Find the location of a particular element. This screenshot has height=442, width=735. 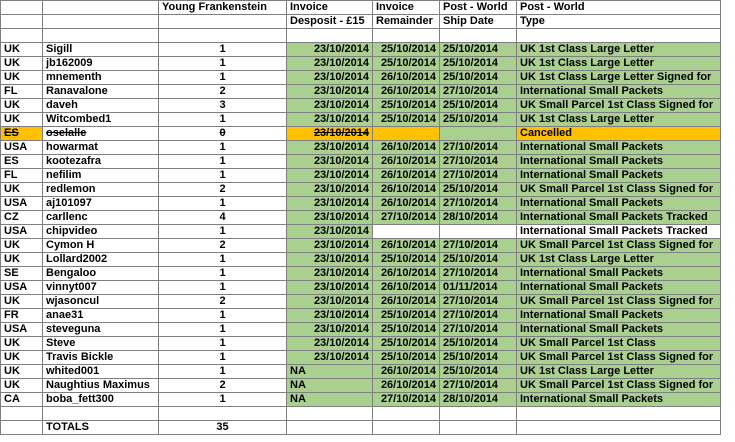

totals-label: TOTALS is located at coordinates (100, 427).